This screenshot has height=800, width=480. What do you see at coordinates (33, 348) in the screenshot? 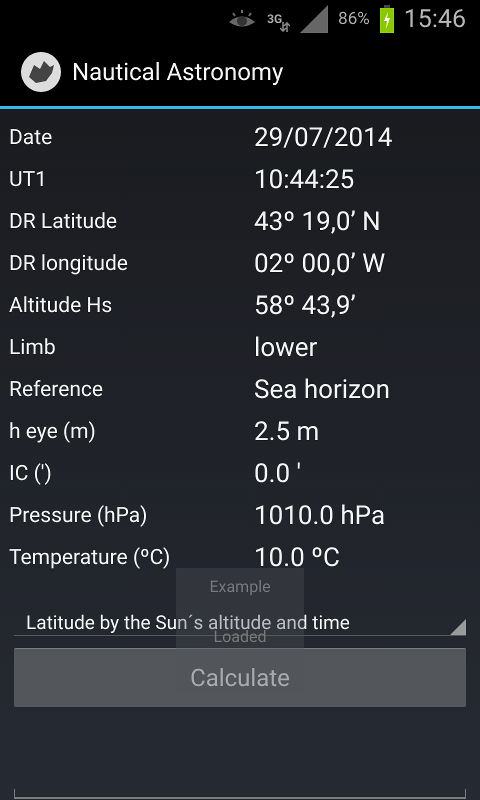
I see `field-label: Limb` at bounding box center [33, 348].